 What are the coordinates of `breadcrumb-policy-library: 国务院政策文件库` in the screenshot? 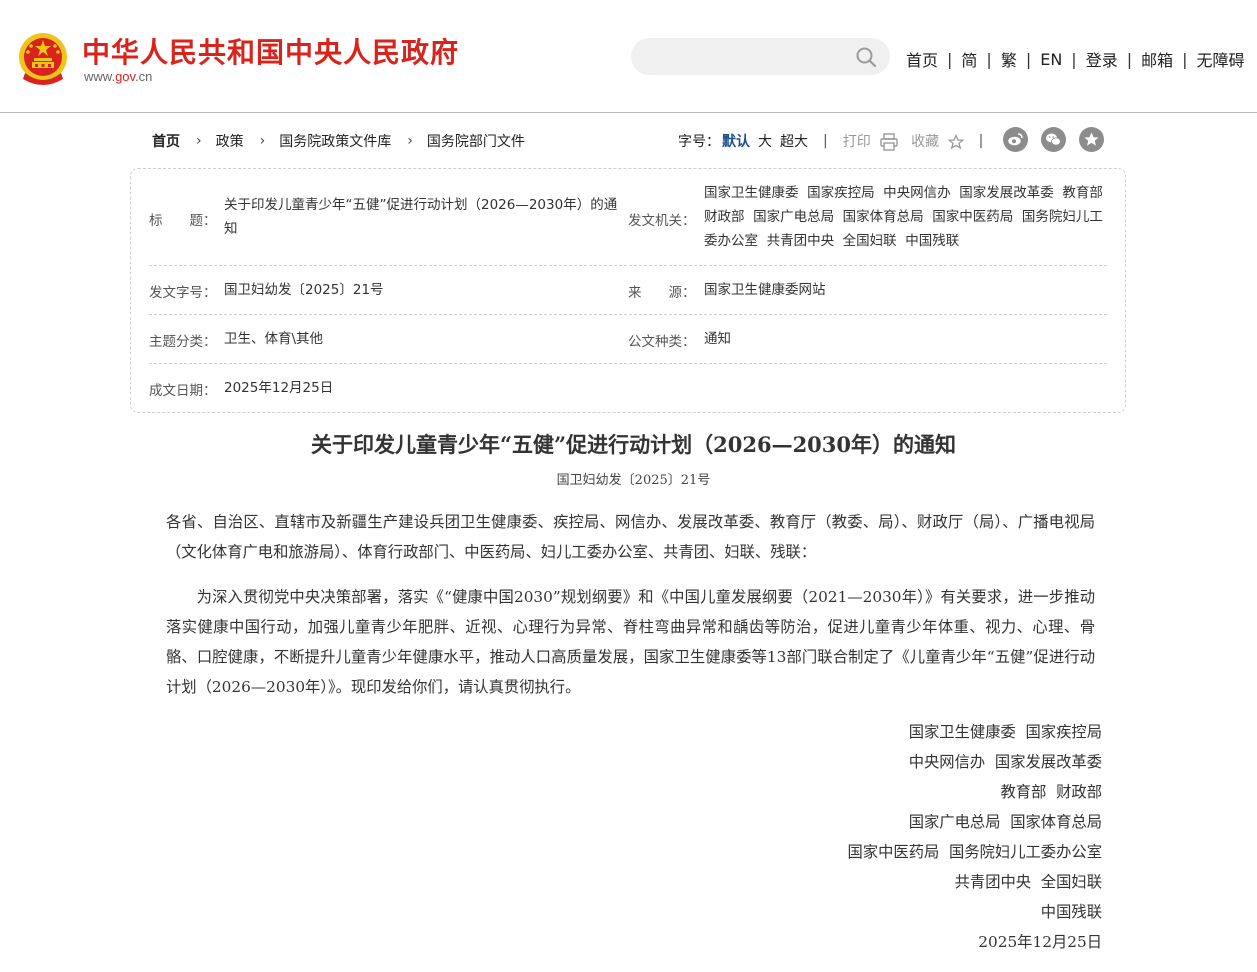 It's located at (335, 141).